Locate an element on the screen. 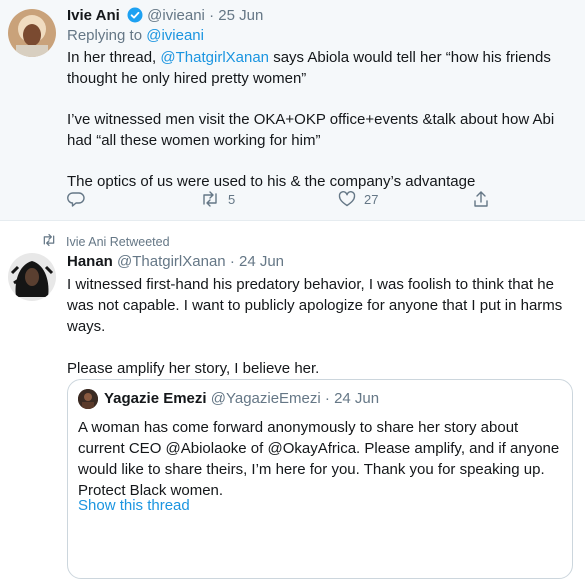  quoted-tweet-header: Yagazie Emezi @YagazieEmezi · 24 Jun is located at coordinates (228, 399).